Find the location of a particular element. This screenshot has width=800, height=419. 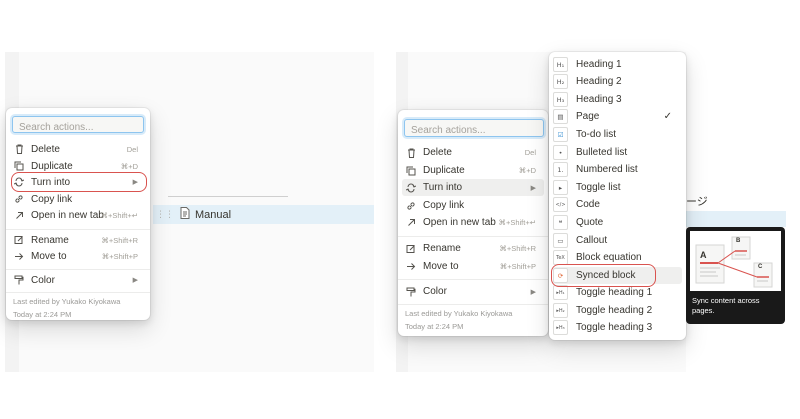

left-search-field is located at coordinates (78, 125).